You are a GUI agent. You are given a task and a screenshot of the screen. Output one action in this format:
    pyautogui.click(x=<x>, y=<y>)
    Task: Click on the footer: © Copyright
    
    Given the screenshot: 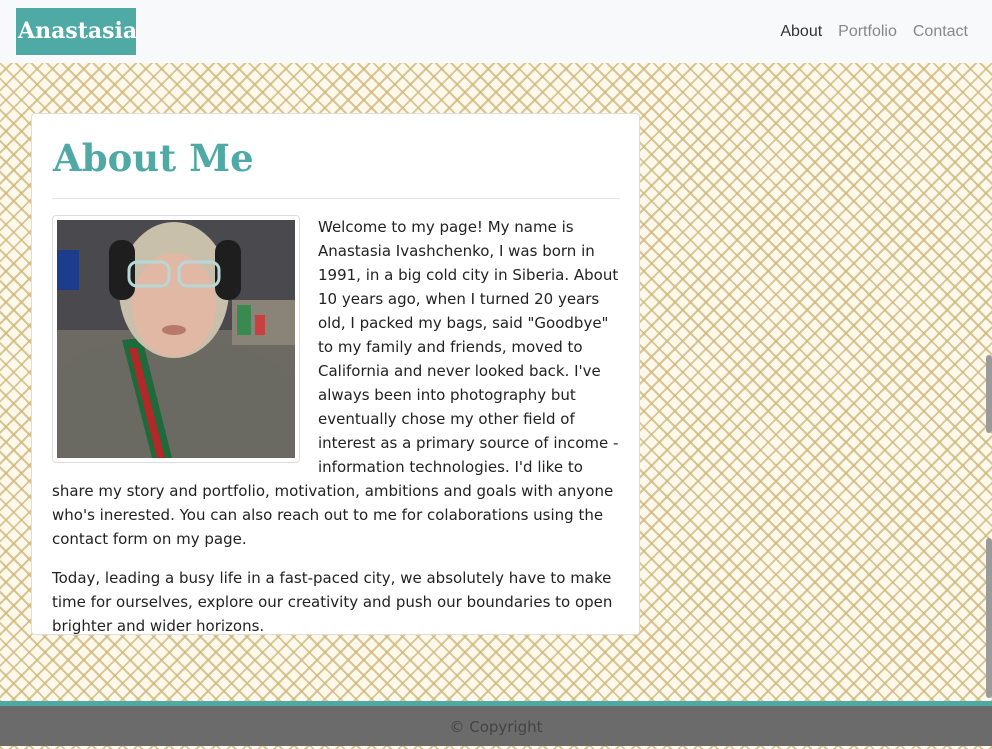 What is the action you would take?
    pyautogui.click(x=496, y=723)
    